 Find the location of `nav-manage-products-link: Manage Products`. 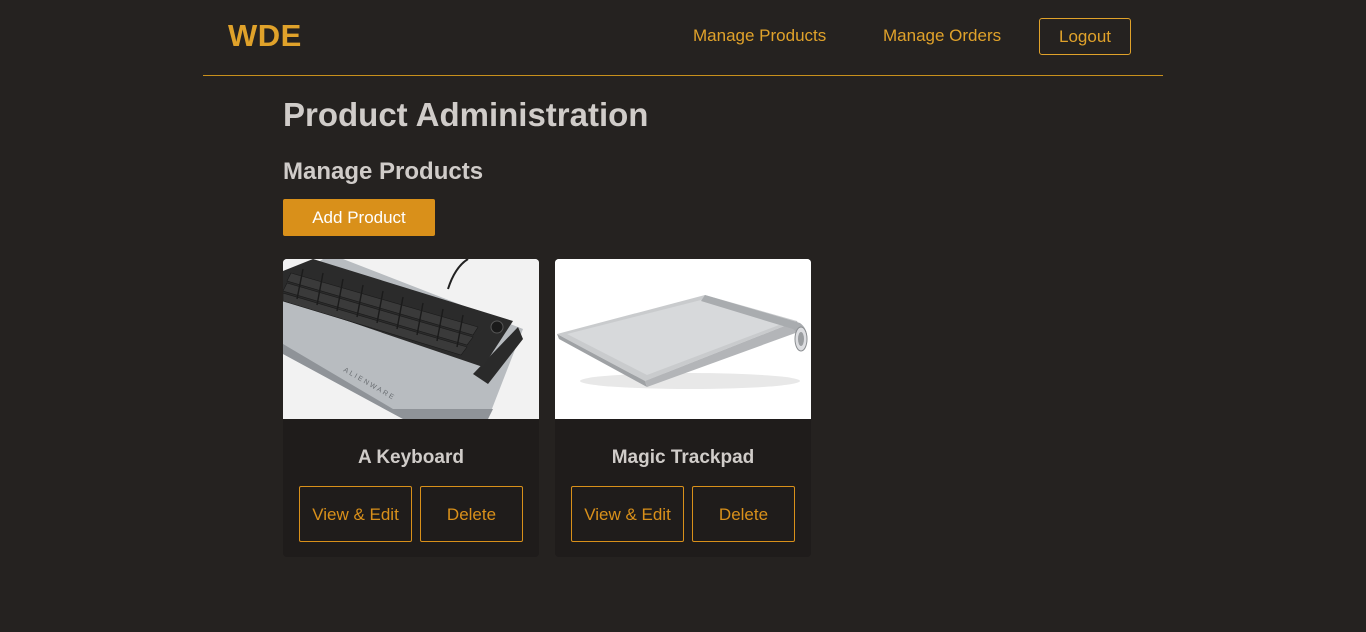

nav-manage-products-link: Manage Products is located at coordinates (759, 36).